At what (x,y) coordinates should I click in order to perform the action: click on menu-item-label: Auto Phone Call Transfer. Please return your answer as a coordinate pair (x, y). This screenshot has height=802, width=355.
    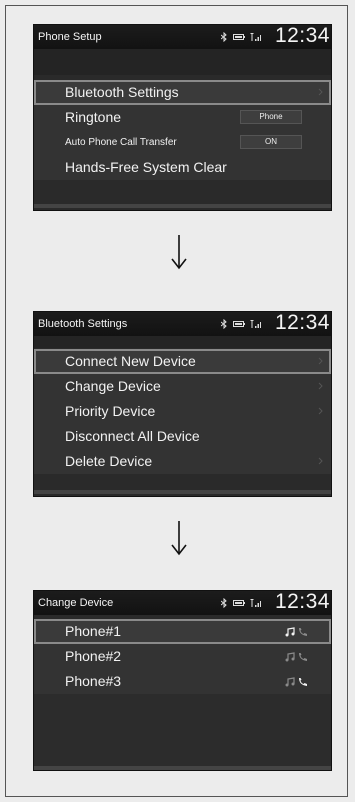
    Looking at the image, I should click on (121, 142).